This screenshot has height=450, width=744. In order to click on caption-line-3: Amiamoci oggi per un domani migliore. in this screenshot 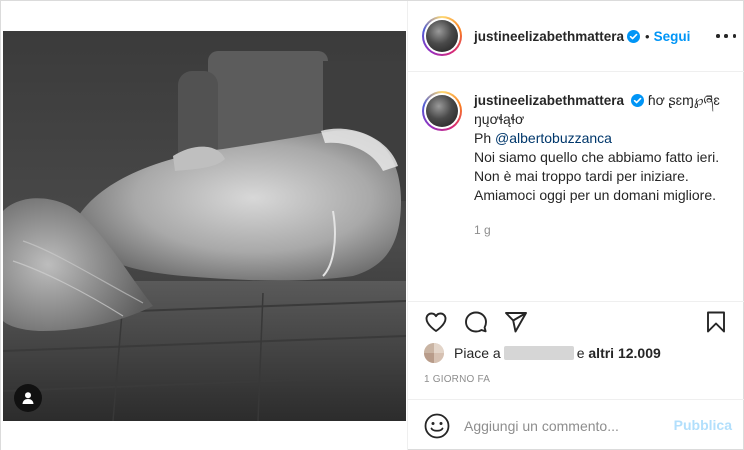, I will do `click(595, 195)`.